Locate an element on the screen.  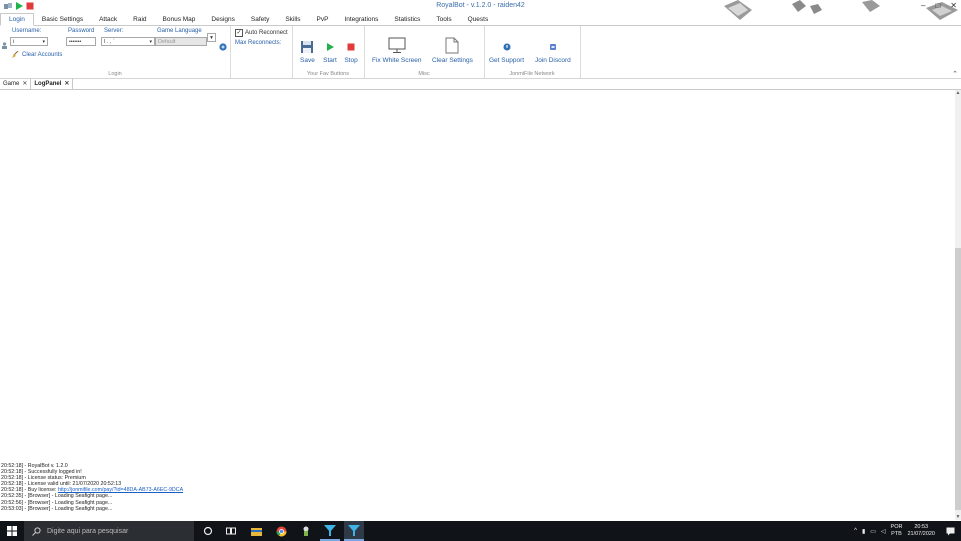
search-placeholder: Digite aqui para pesquisar is located at coordinates (88, 531).